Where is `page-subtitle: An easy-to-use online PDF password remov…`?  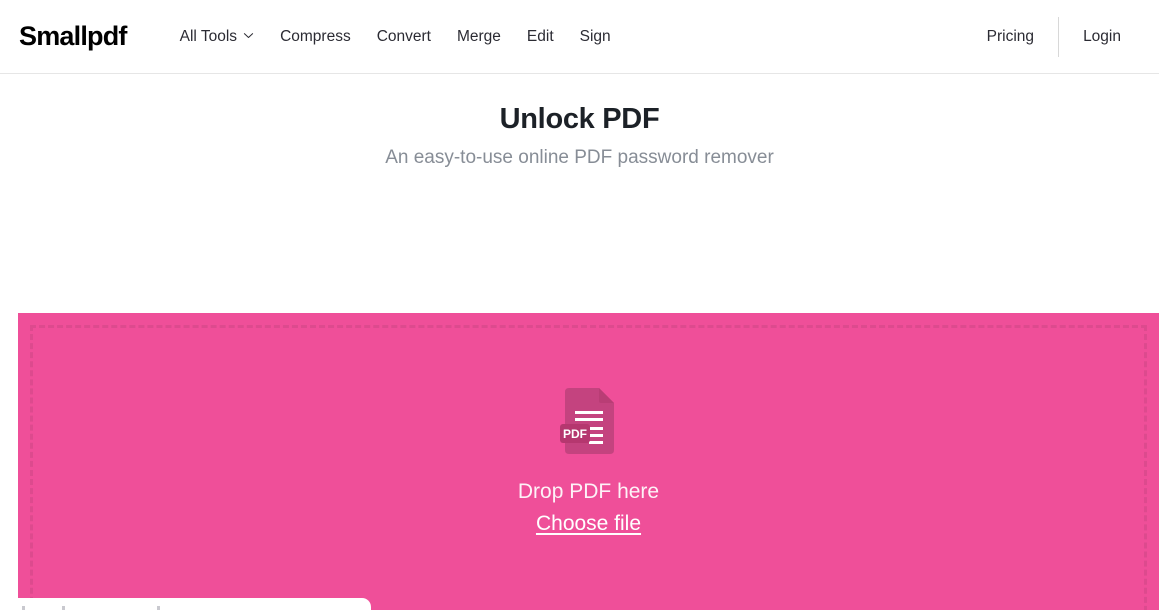 page-subtitle: An easy-to-use online PDF password remov… is located at coordinates (579, 157).